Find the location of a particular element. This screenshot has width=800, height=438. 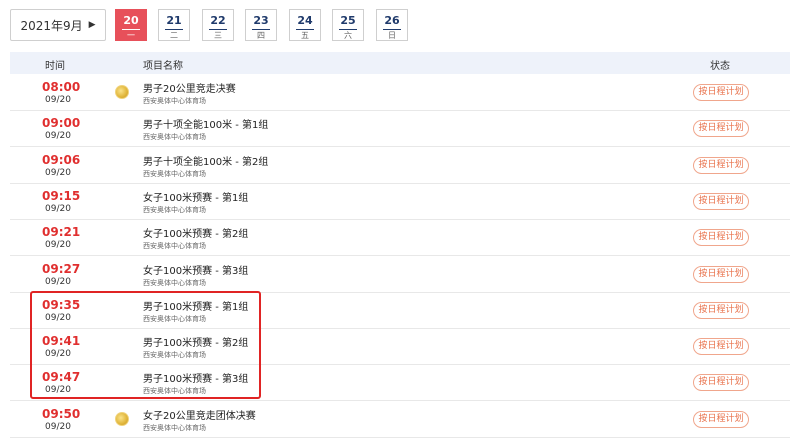

month-label: 2021年9月 is located at coordinates (51, 25).